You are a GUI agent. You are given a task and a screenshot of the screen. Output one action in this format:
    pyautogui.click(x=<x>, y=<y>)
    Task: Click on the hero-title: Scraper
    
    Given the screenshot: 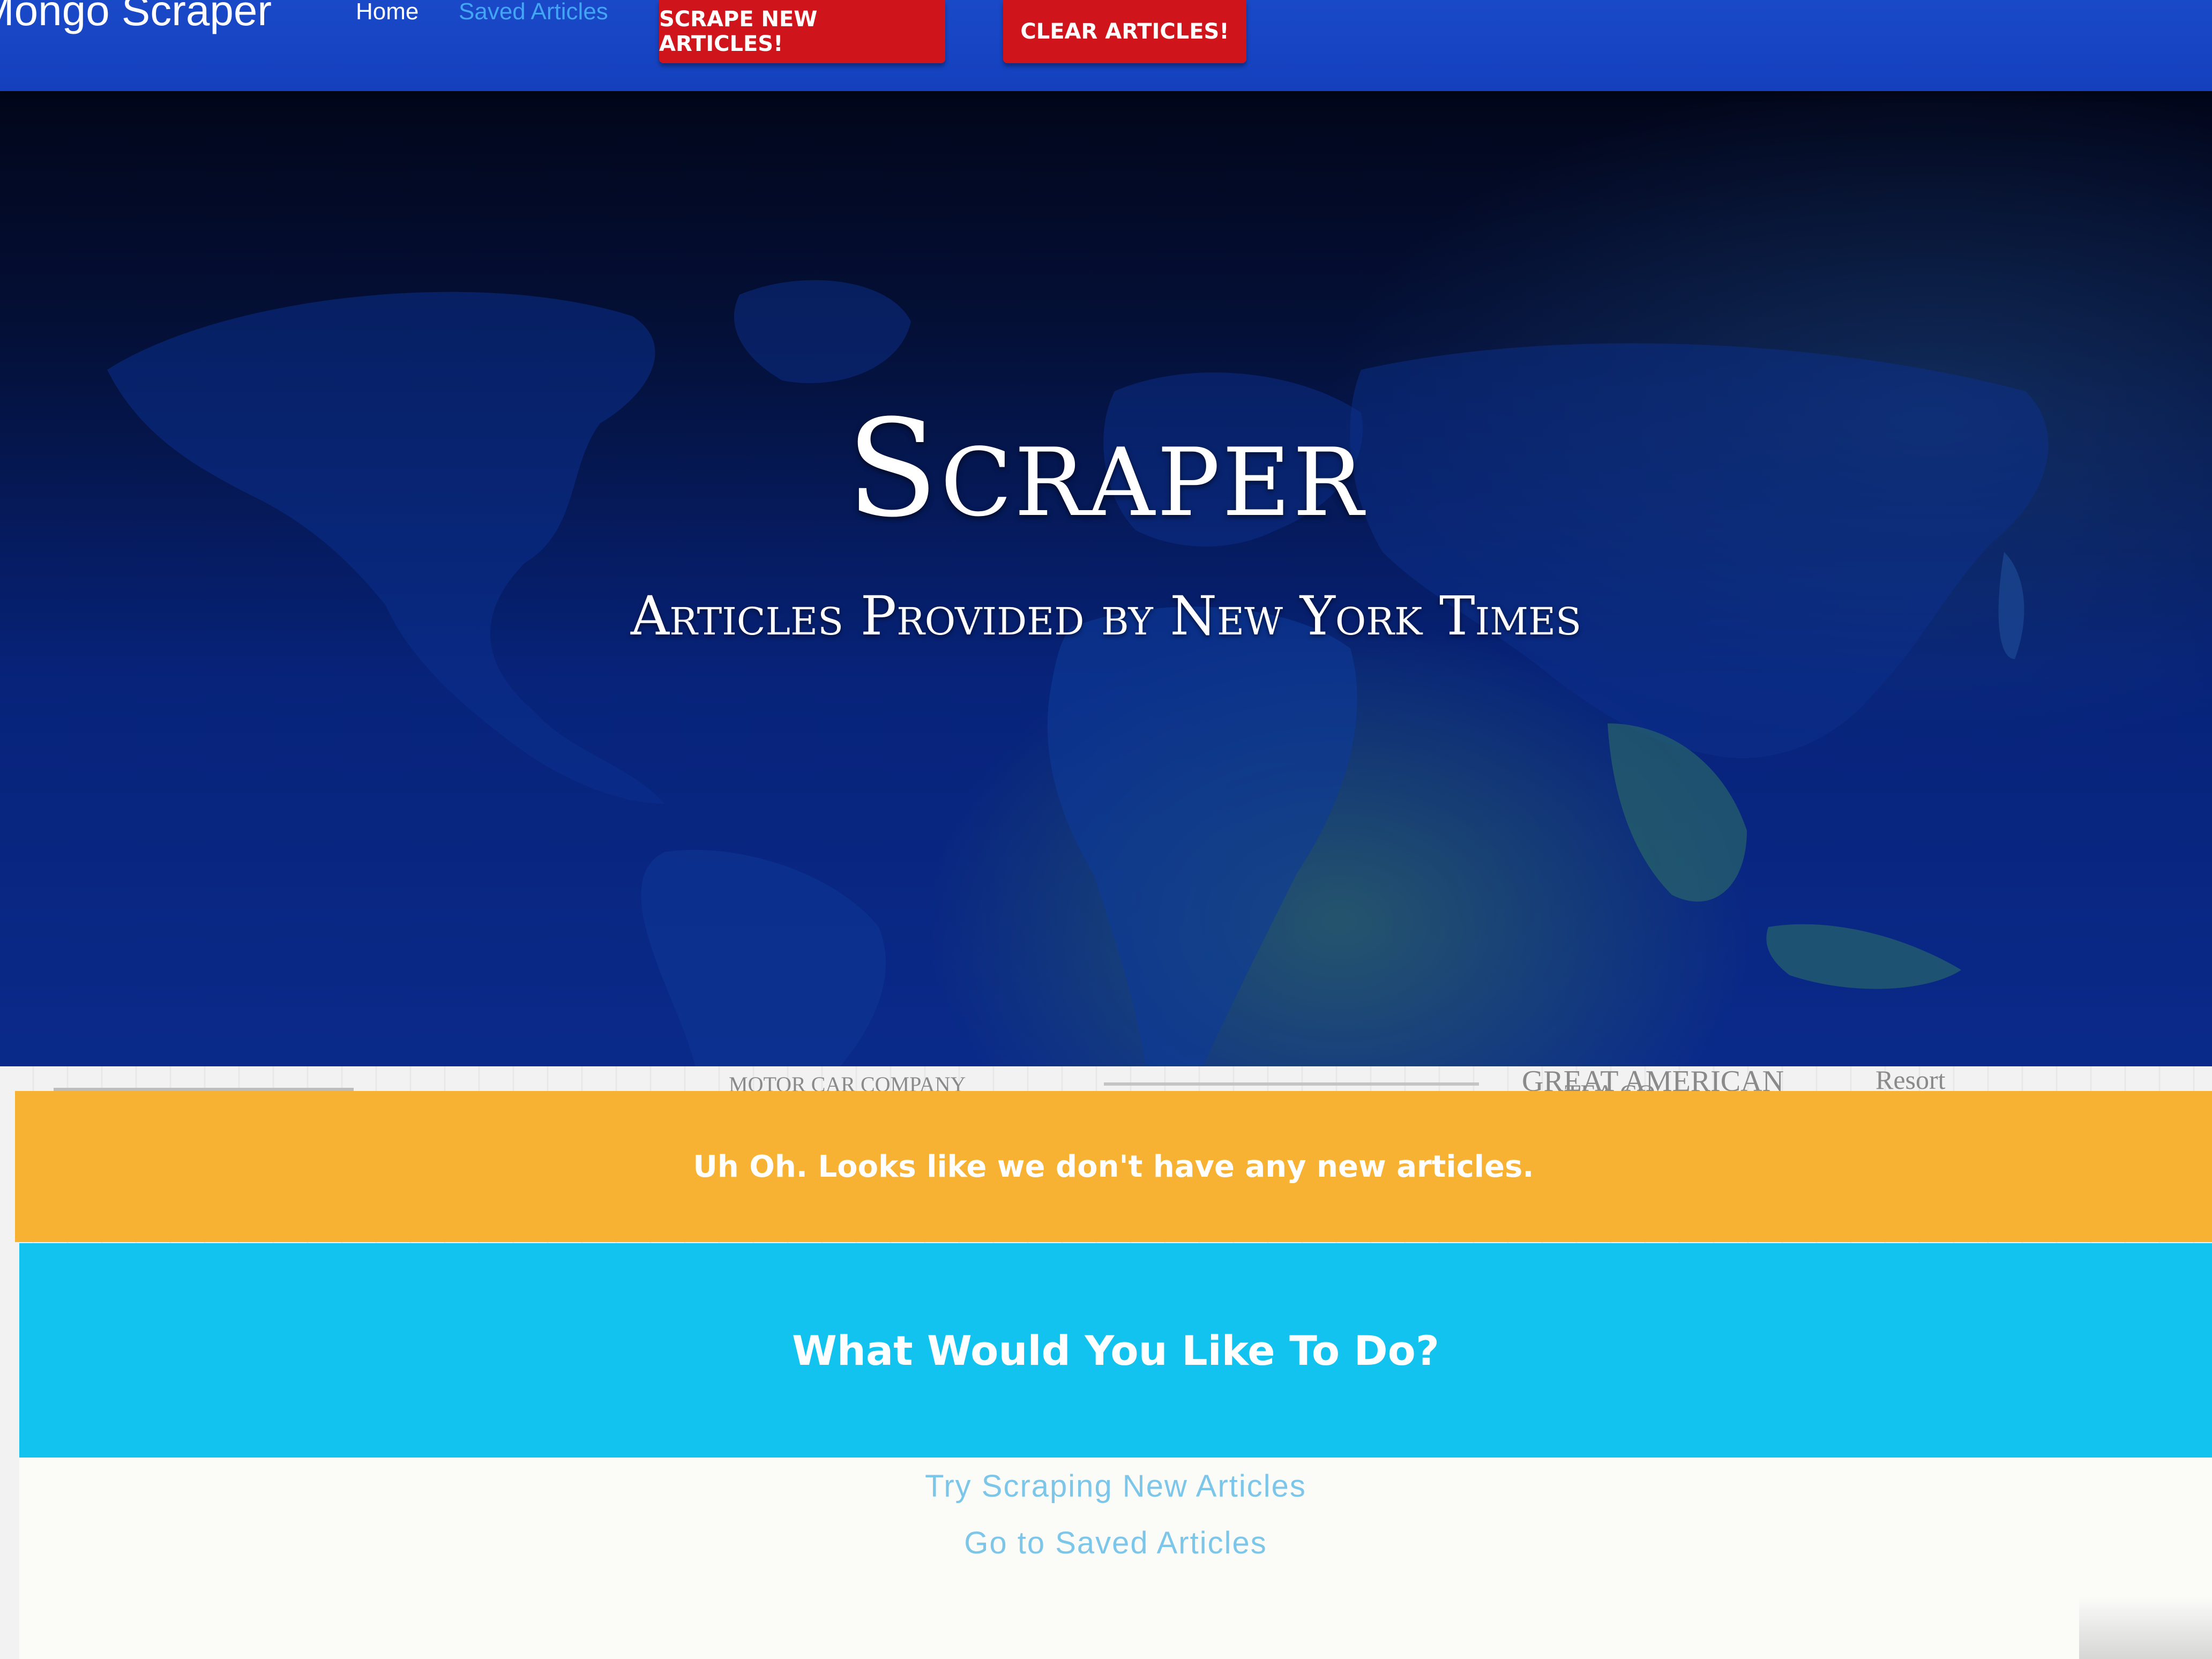 What is the action you would take?
    pyautogui.click(x=1106, y=469)
    